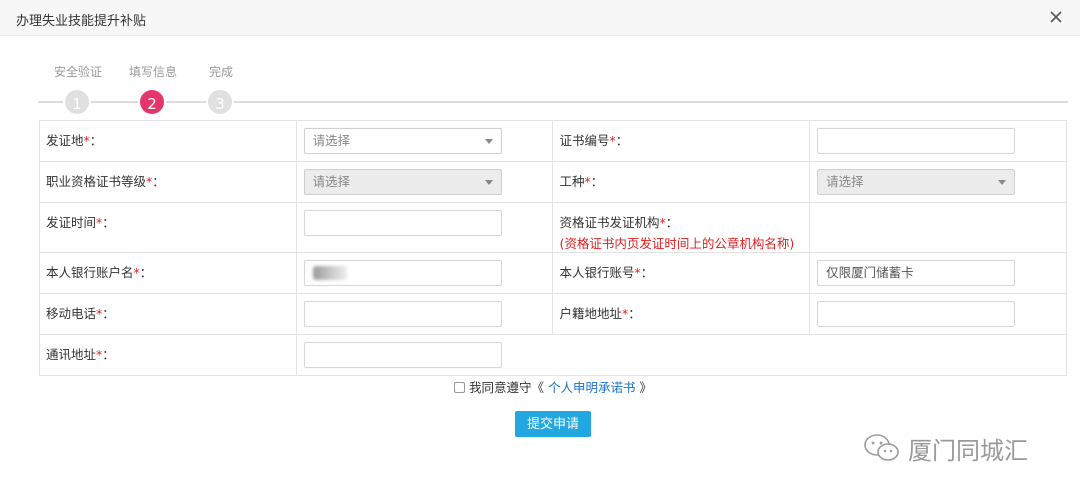 The image size is (1080, 495). I want to click on step-security-verification: 安全验证 1, so click(78, 89).